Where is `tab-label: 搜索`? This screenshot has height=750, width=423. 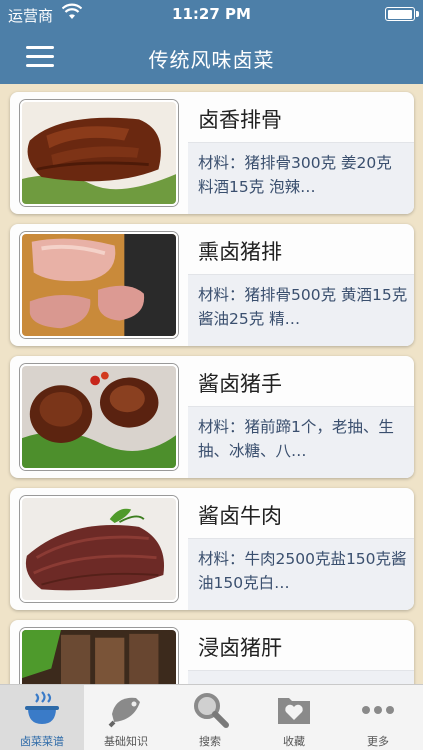
tab-label: 搜索 is located at coordinates (210, 741).